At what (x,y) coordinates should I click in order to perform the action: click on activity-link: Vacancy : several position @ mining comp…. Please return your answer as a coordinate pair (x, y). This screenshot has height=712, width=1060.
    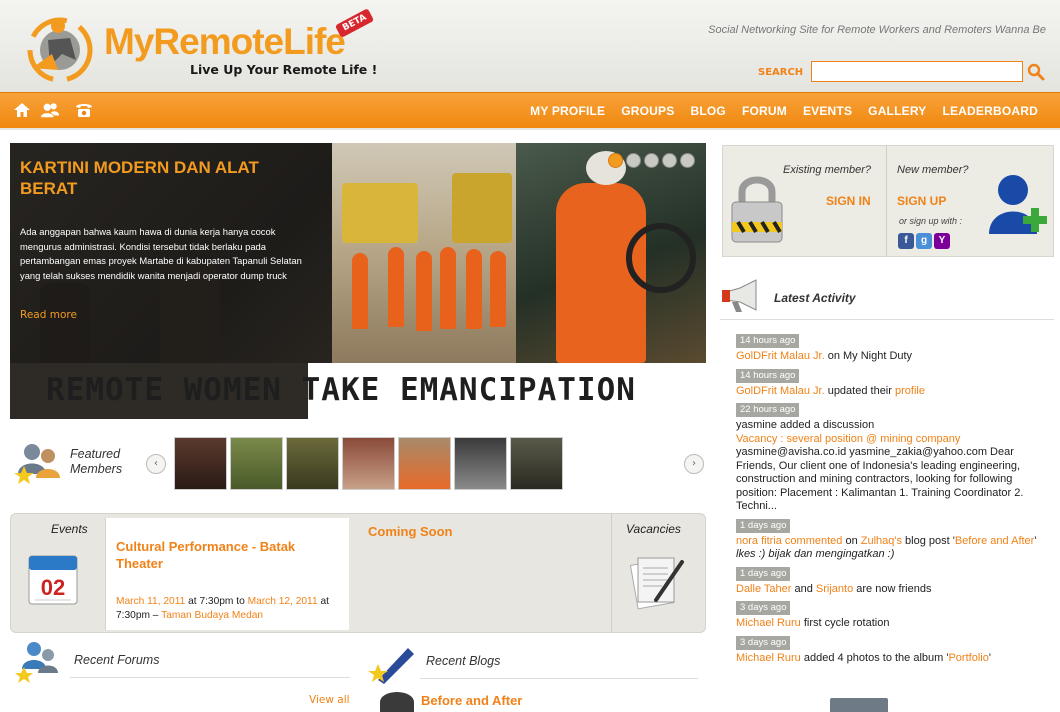
    Looking at the image, I should click on (848, 439).